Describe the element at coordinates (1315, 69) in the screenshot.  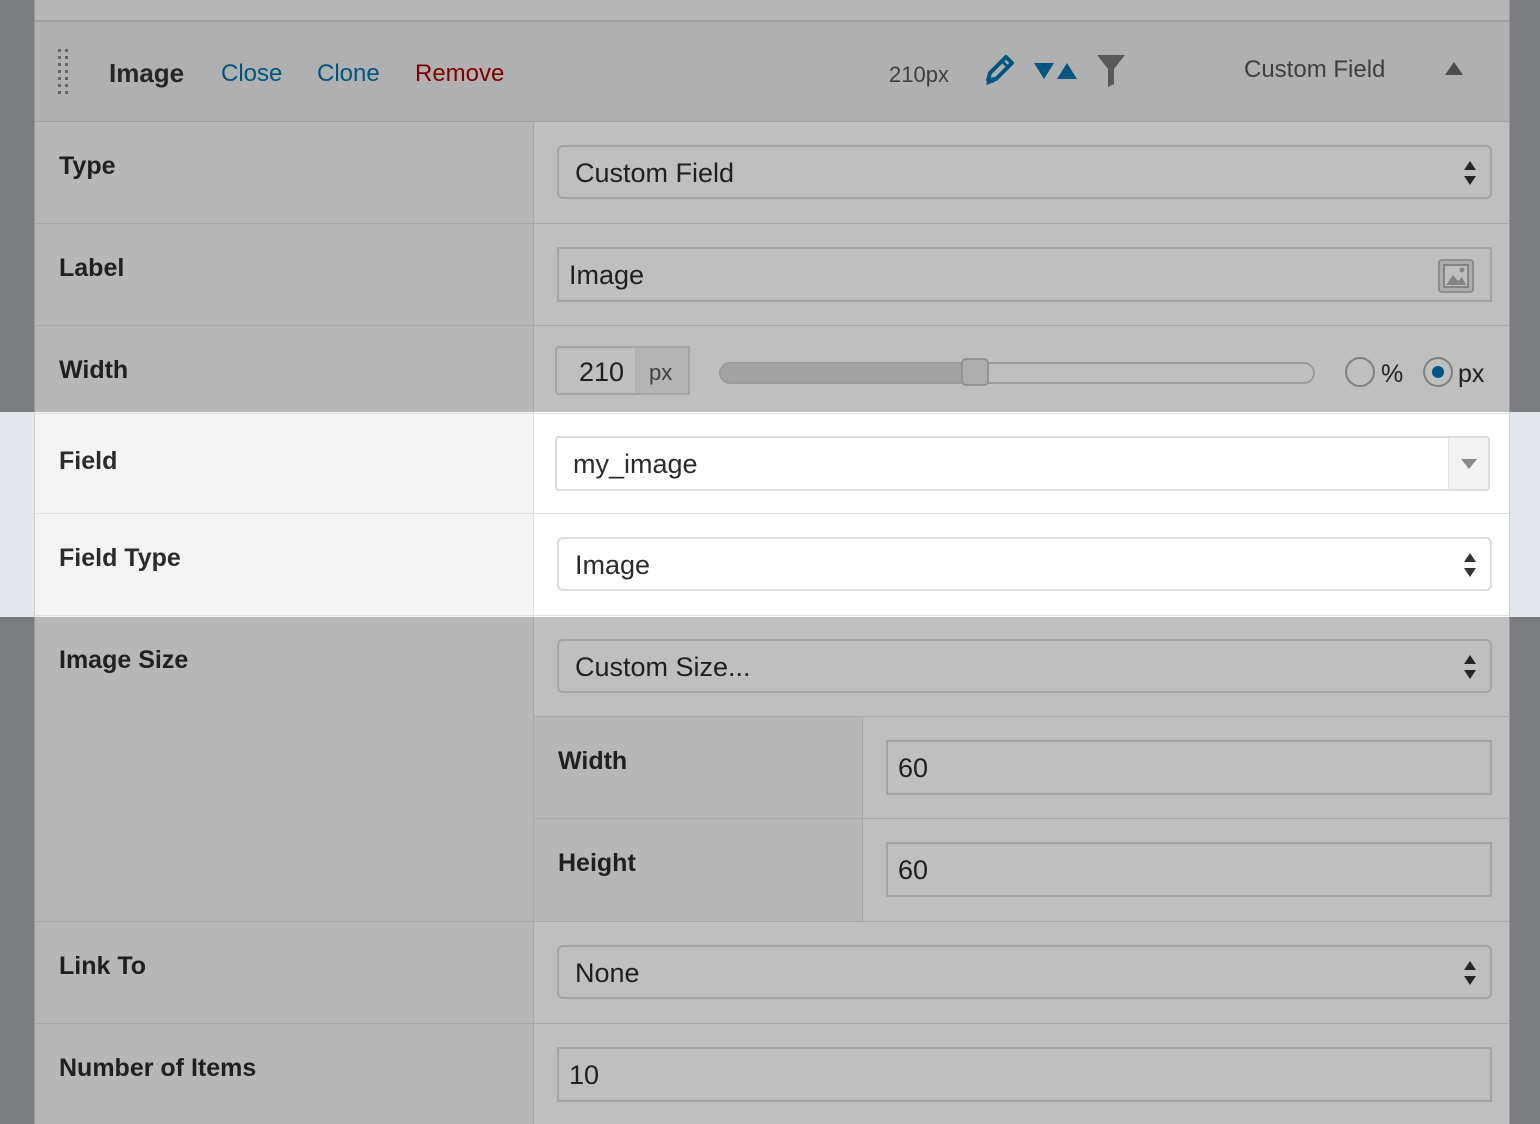
I see `column-type-indicator: Custom Field` at that location.